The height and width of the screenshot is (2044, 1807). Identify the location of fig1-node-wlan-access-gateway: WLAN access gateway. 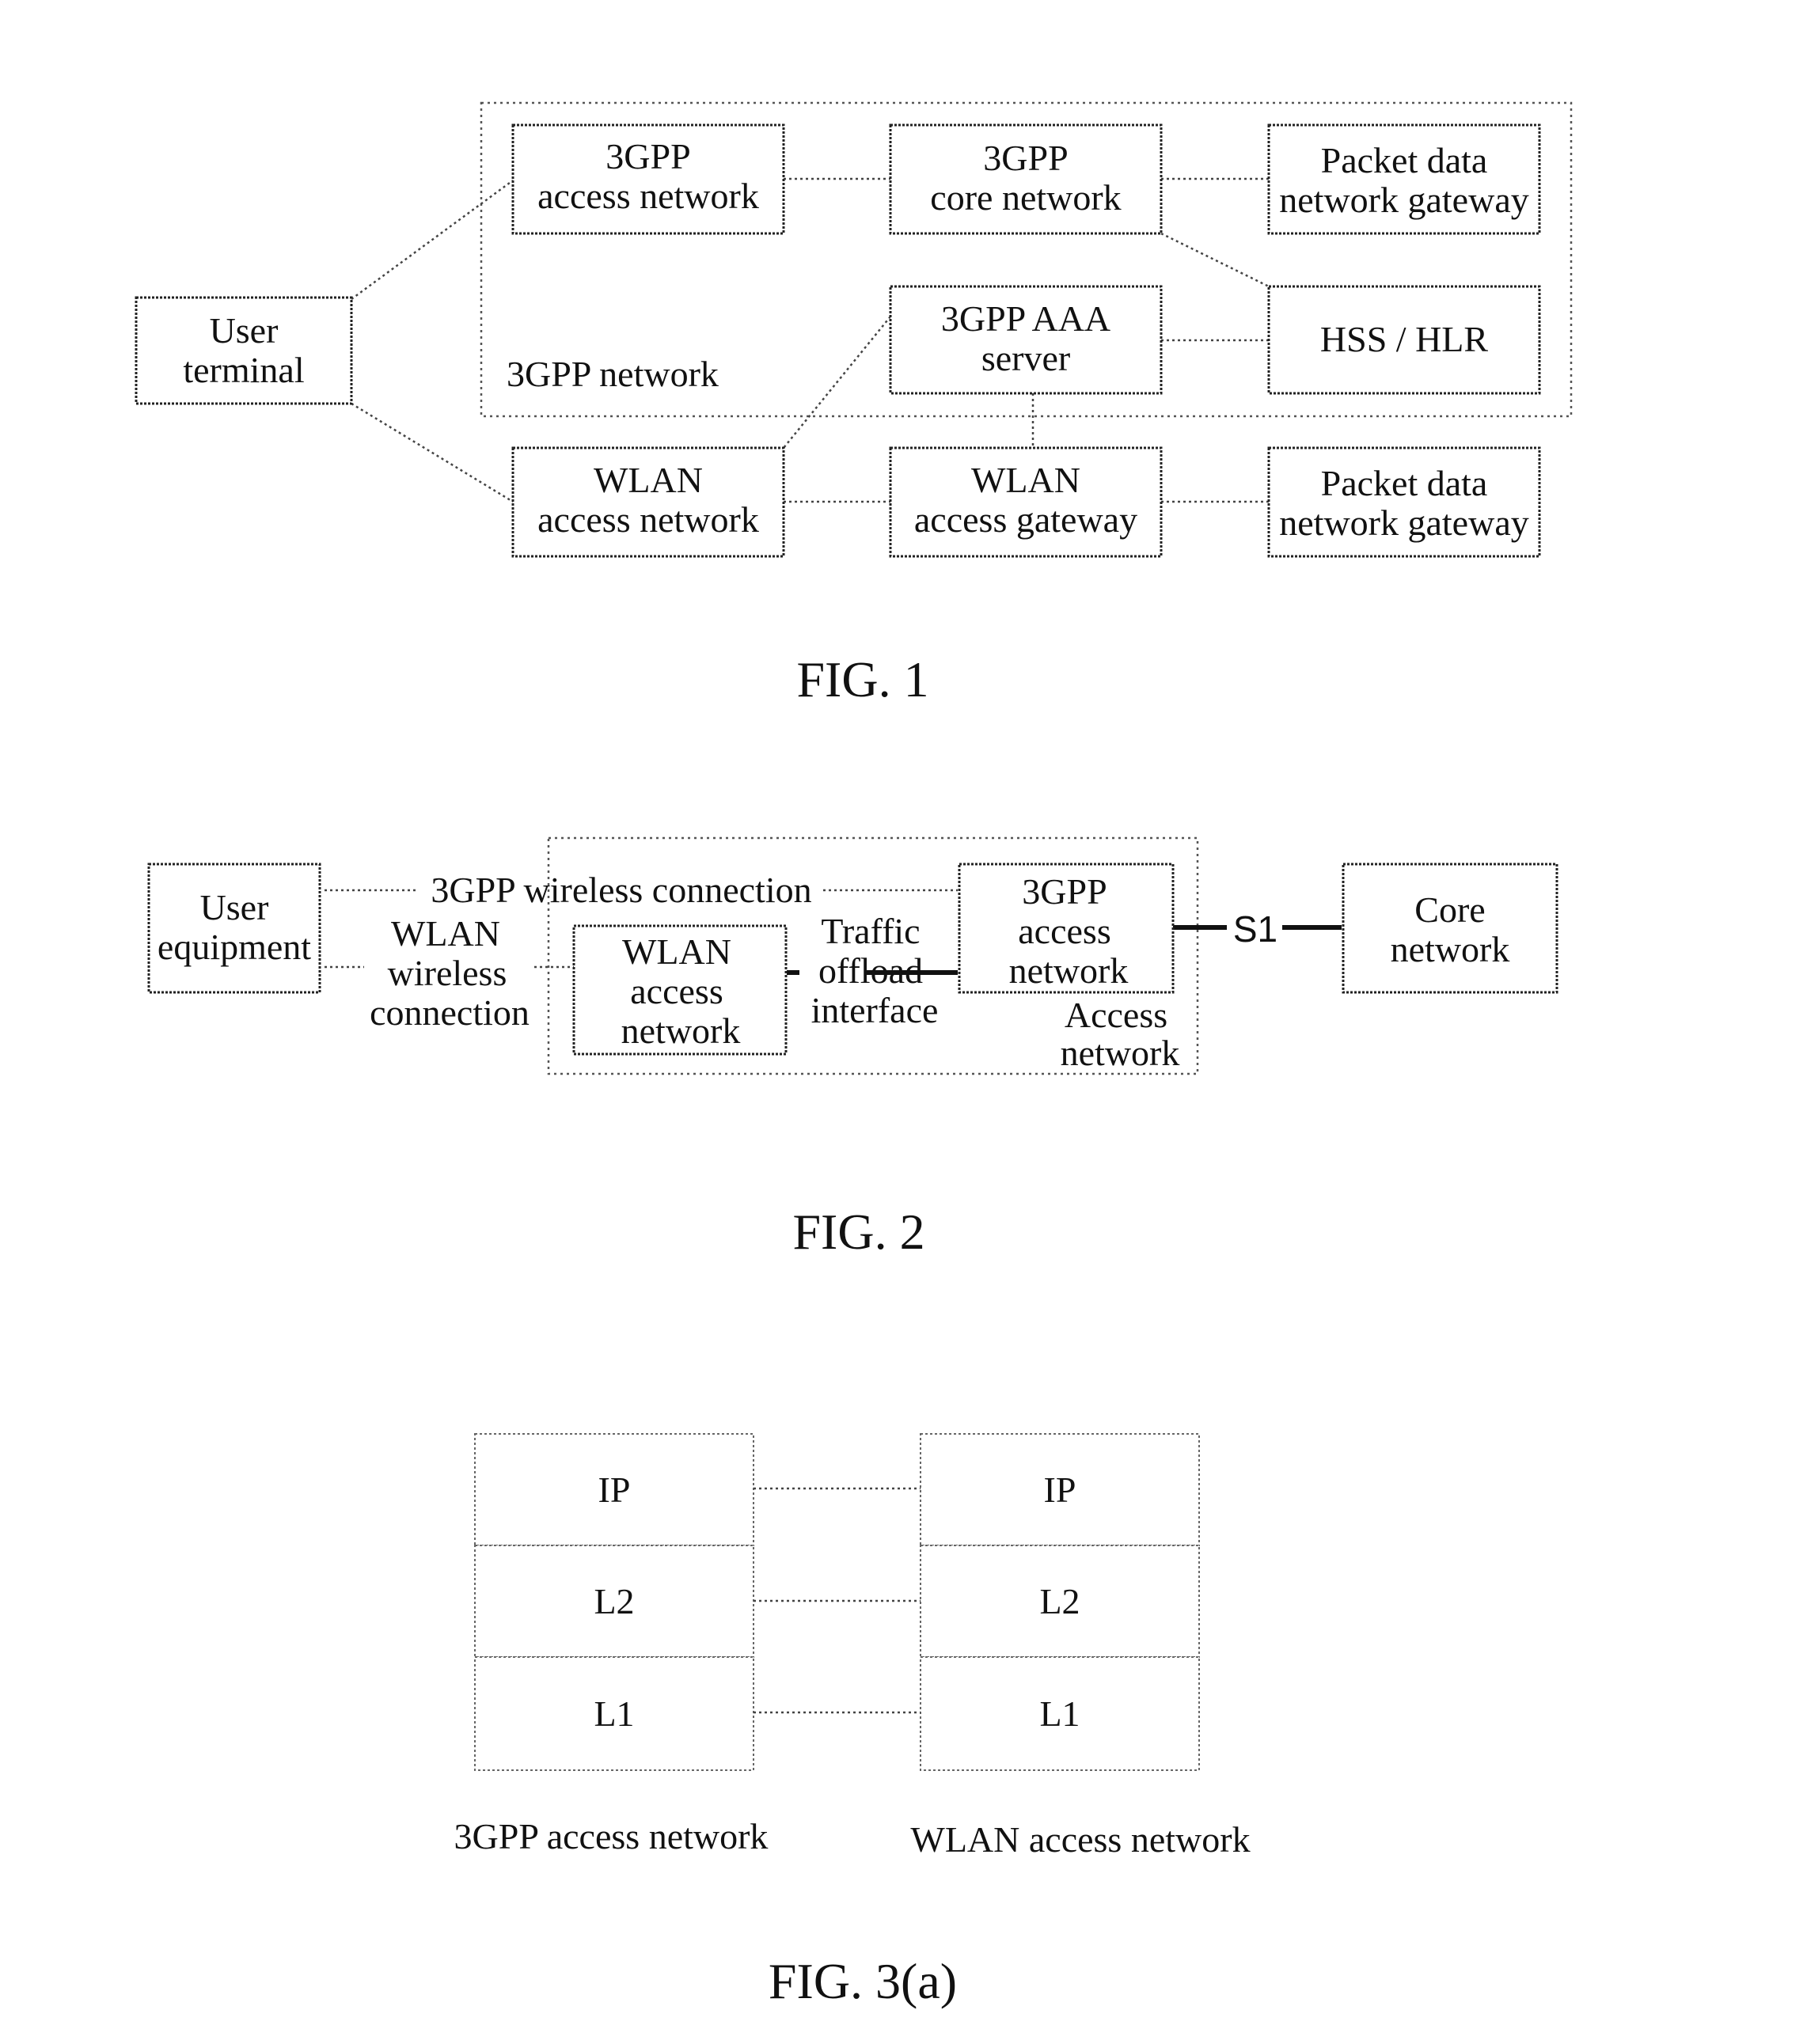
(1026, 502).